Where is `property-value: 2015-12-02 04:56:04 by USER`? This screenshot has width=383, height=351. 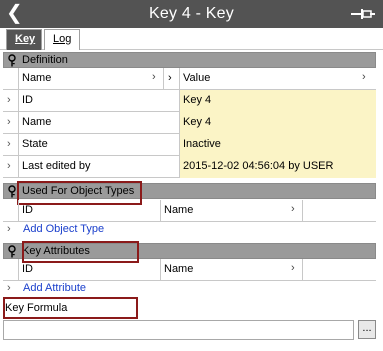
property-value: 2015-12-02 04:56:04 by USER is located at coordinates (278, 167).